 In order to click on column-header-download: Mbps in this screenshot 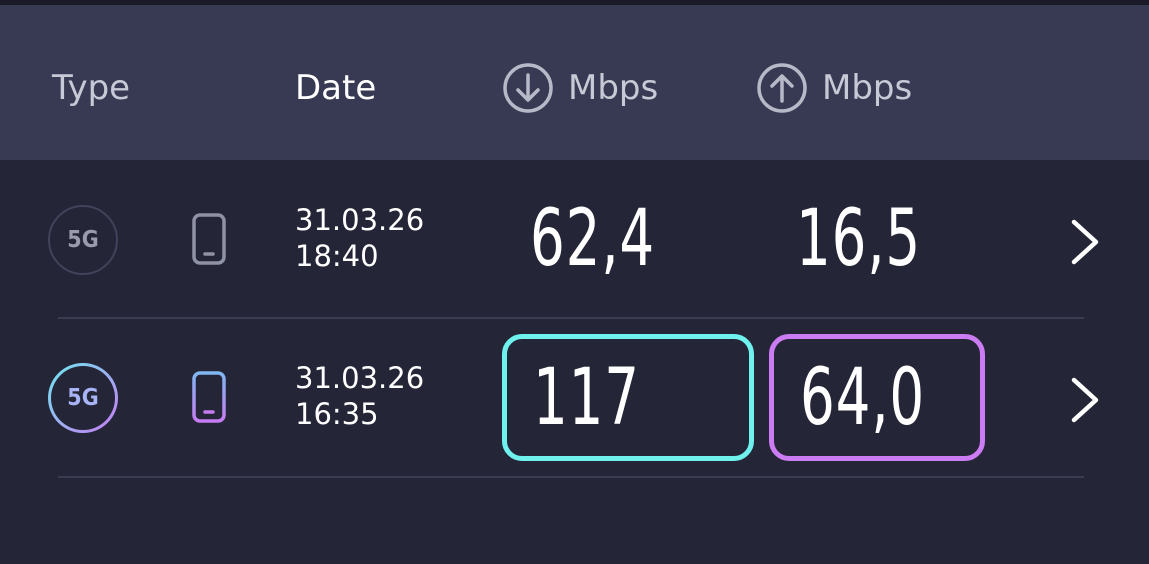, I will do `click(580, 88)`.